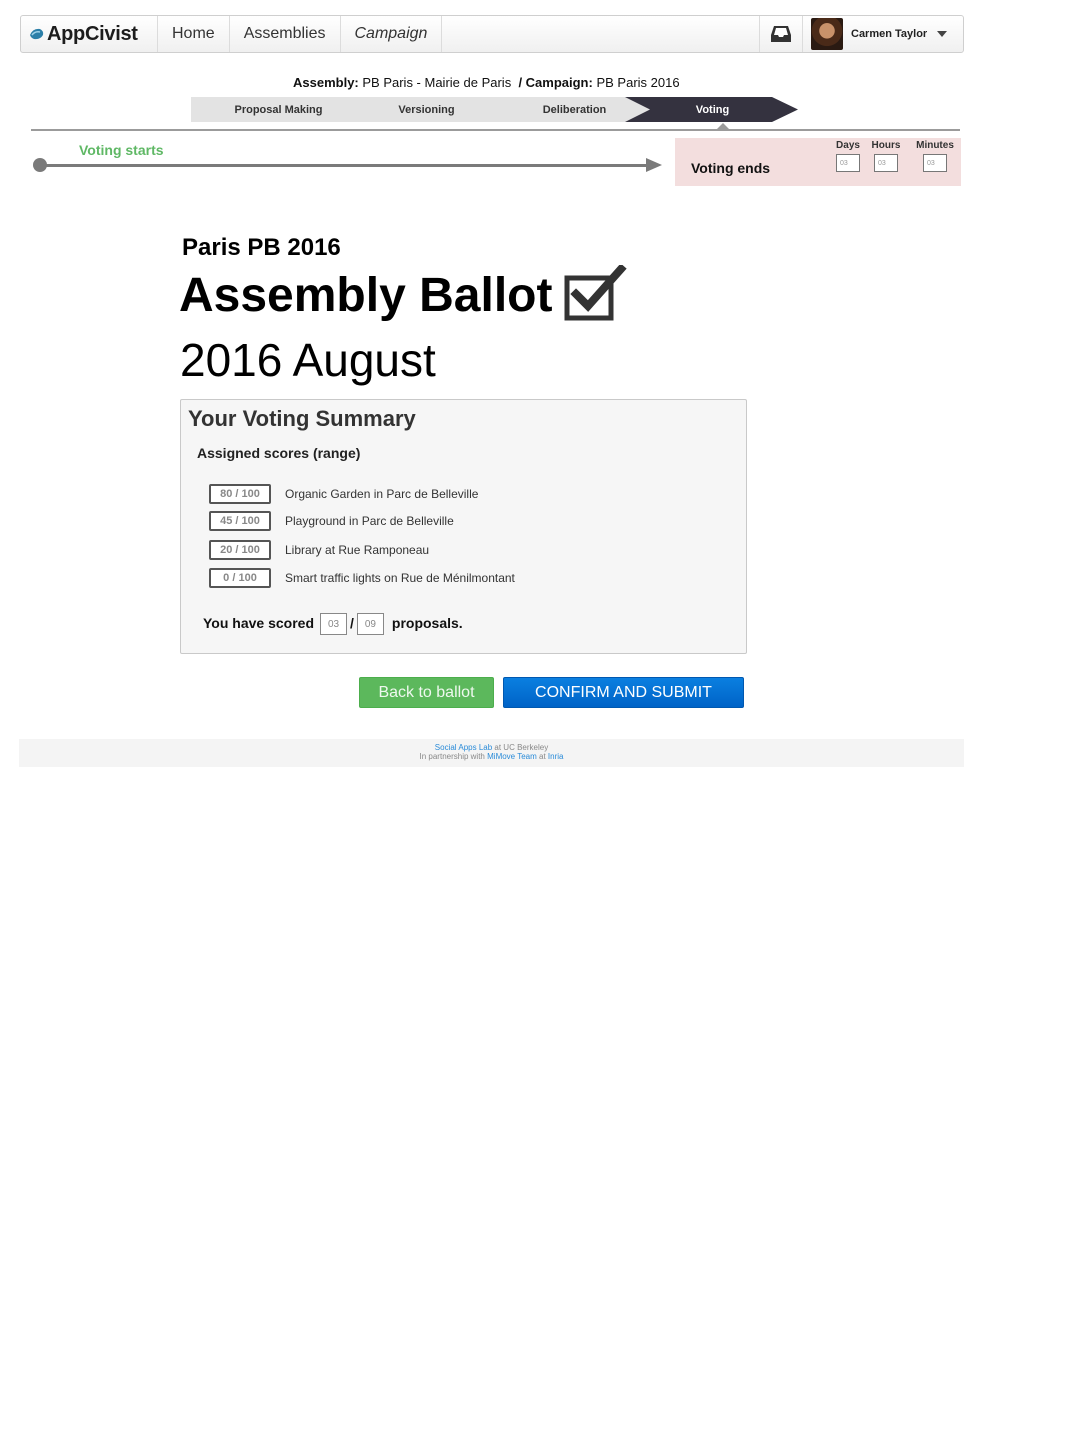 The height and width of the screenshot is (1429, 1074). Describe the element at coordinates (370, 624) in the screenshot. I see `total-count: 09` at that location.